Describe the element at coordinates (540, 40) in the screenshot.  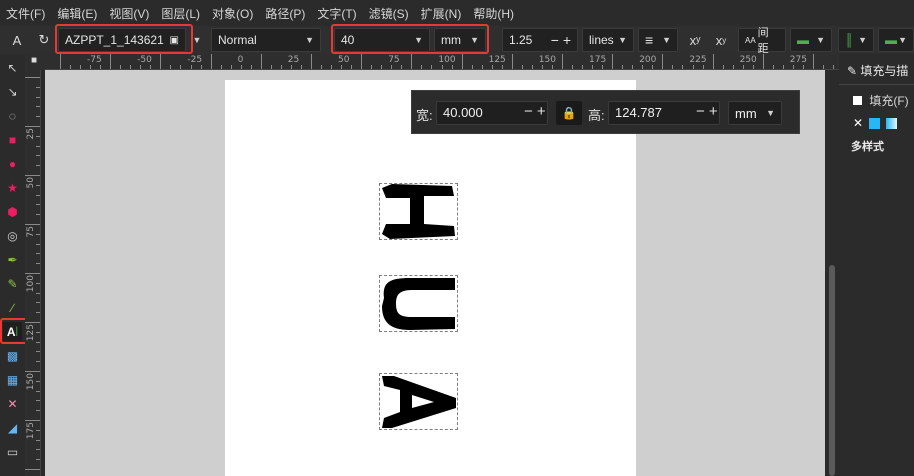
I see `line-spacing-spinbox: 1.25 − +` at that location.